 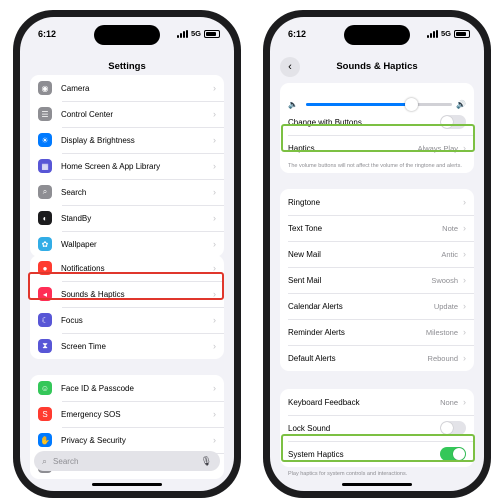 I want to click on search-bar: ⌕ Search 🎙, so click(x=127, y=461).